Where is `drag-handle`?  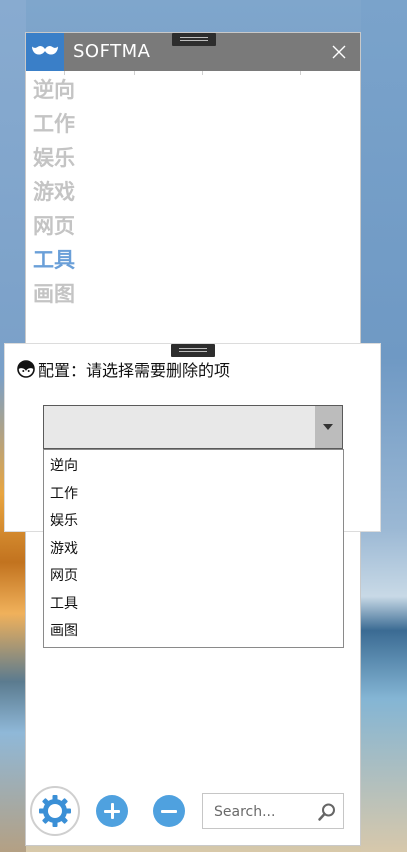
drag-handle is located at coordinates (194, 39).